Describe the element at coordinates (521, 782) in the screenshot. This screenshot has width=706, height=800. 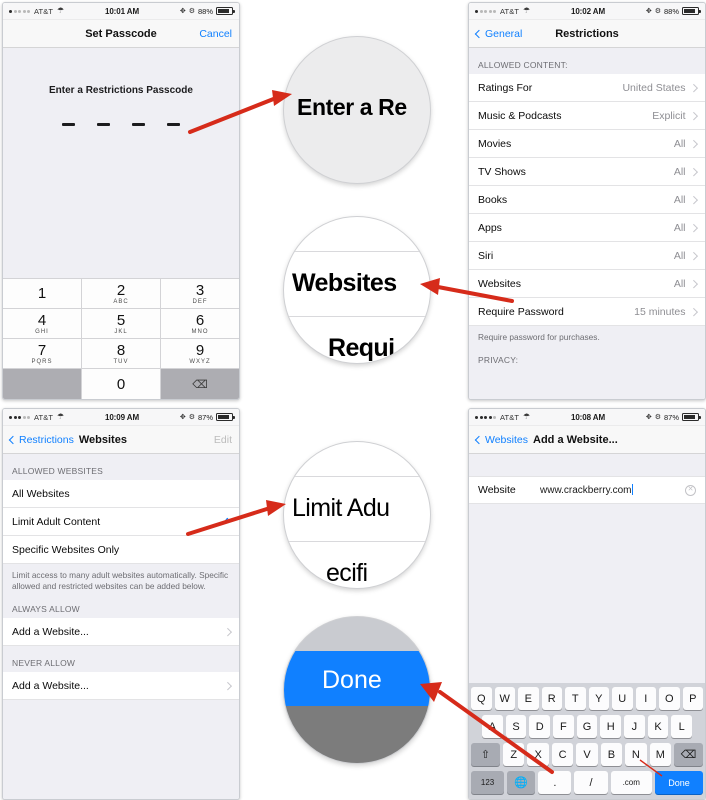
I see `globe-icon: 🌐` at that location.